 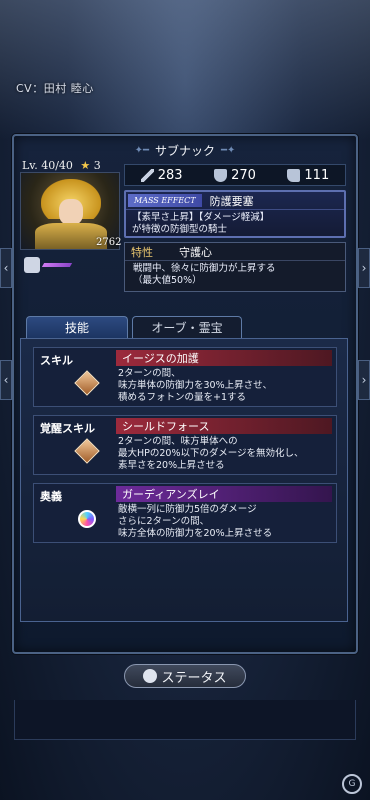 I want to click on mass-effect-header: MASS EFFECT 防護要塞, so click(x=235, y=201).